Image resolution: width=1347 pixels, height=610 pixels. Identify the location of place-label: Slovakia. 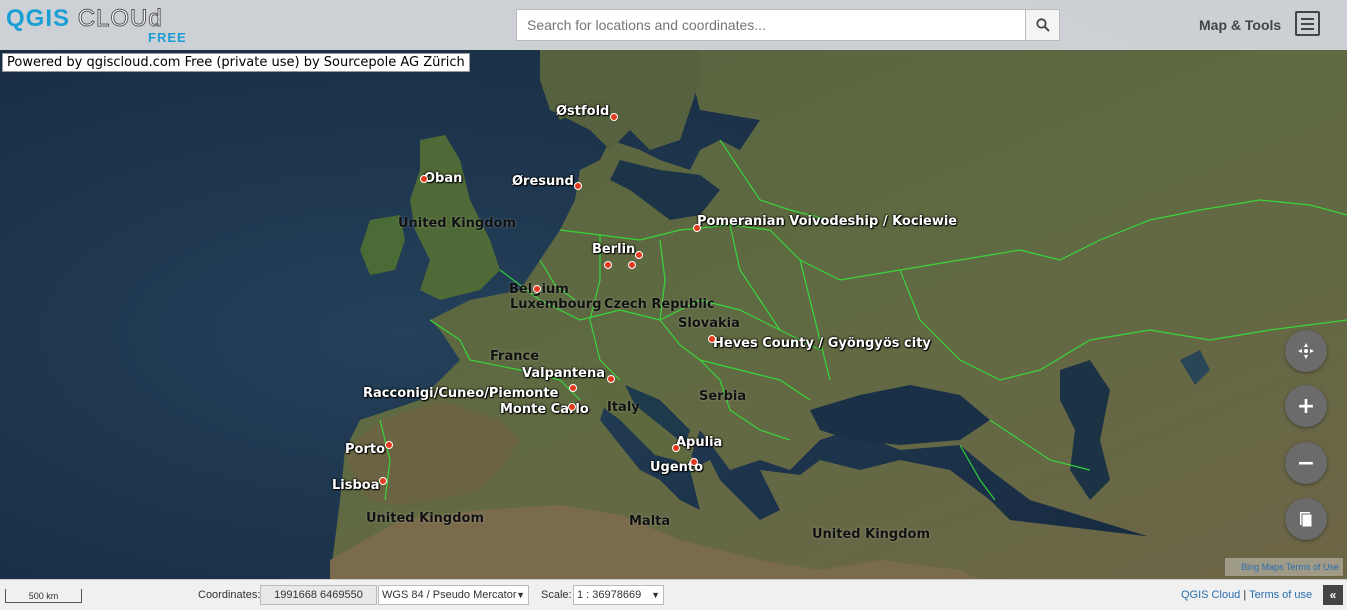
(709, 323).